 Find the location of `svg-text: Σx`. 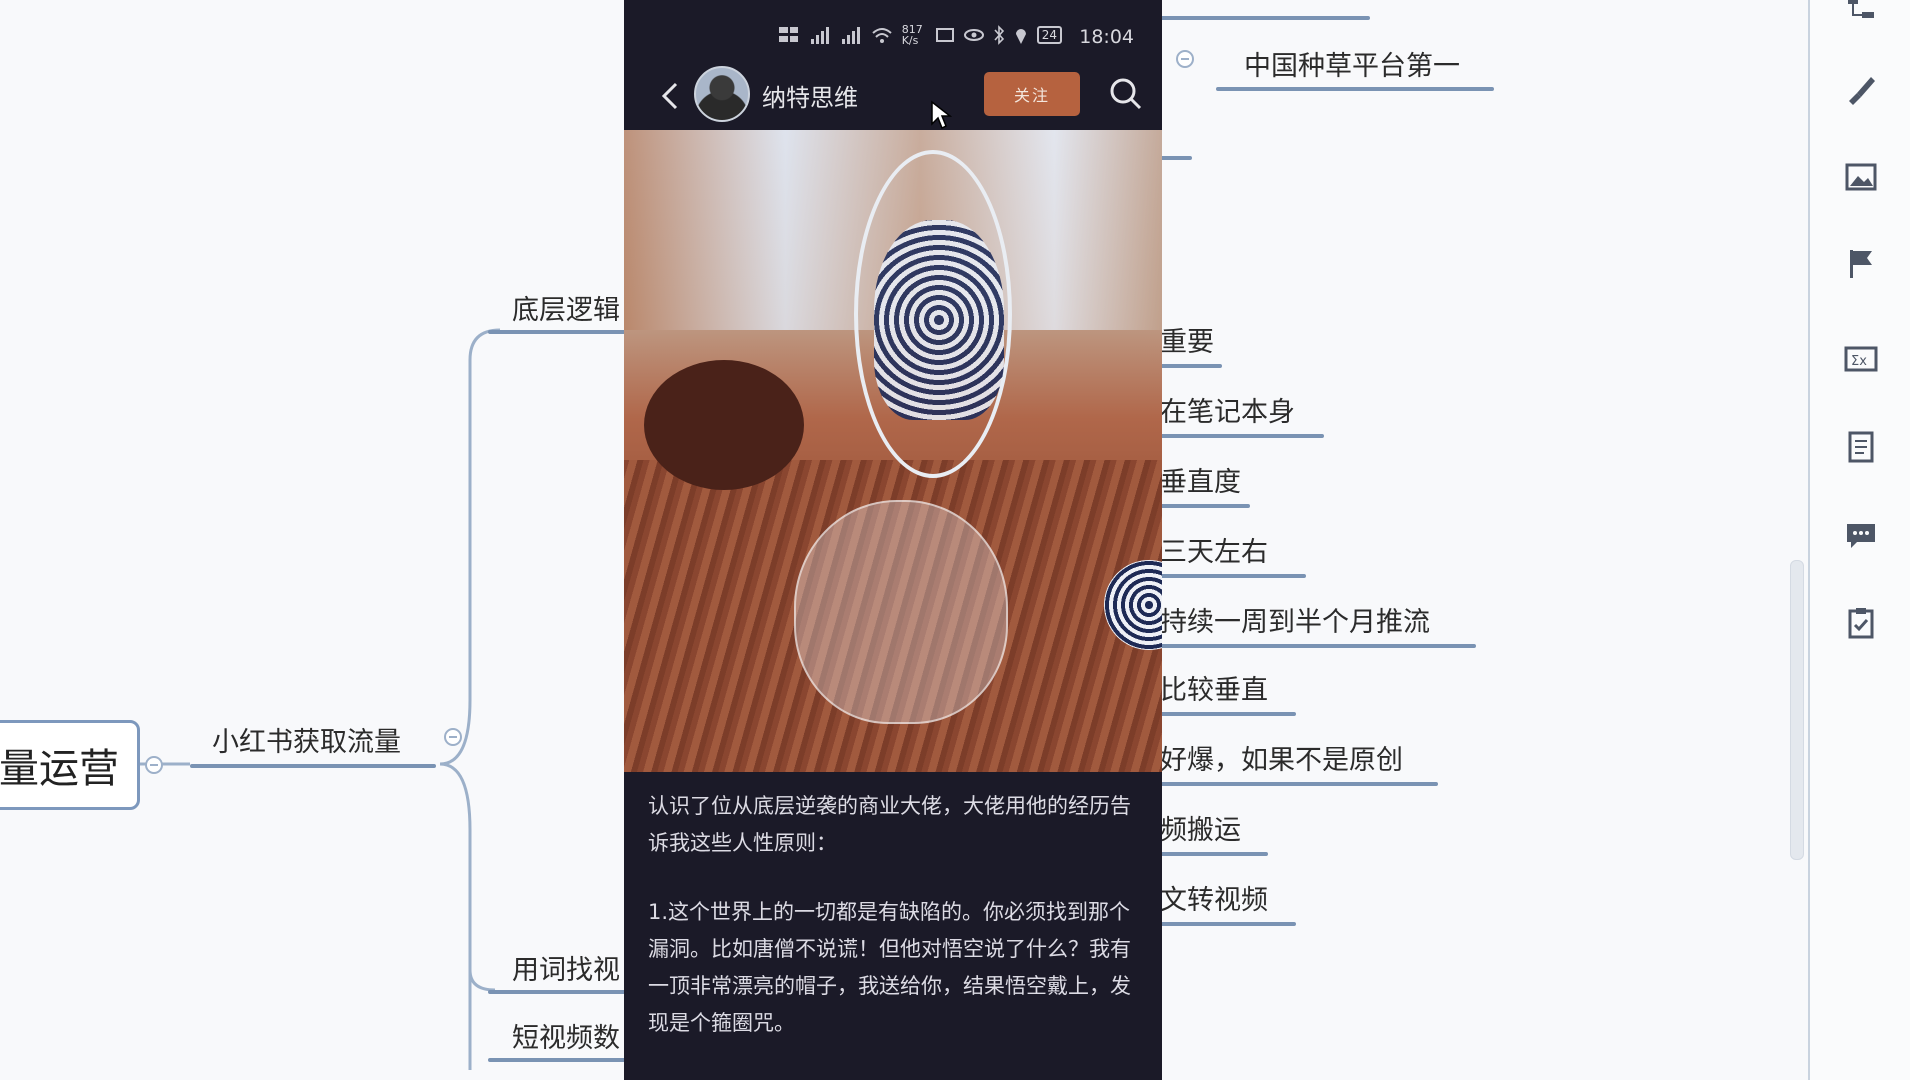

svg-text: Σx is located at coordinates (1859, 361).